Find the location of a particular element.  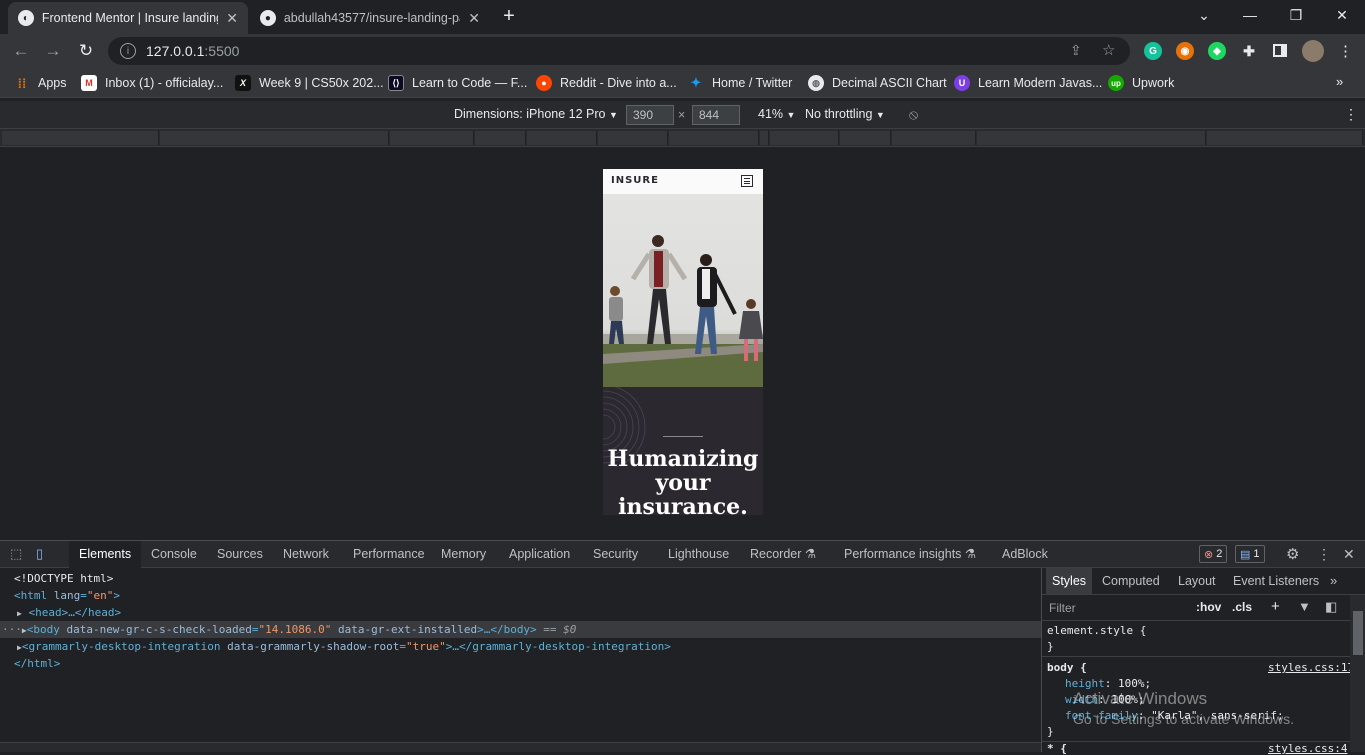

new-tab-button: + is located at coordinates (509, 17).